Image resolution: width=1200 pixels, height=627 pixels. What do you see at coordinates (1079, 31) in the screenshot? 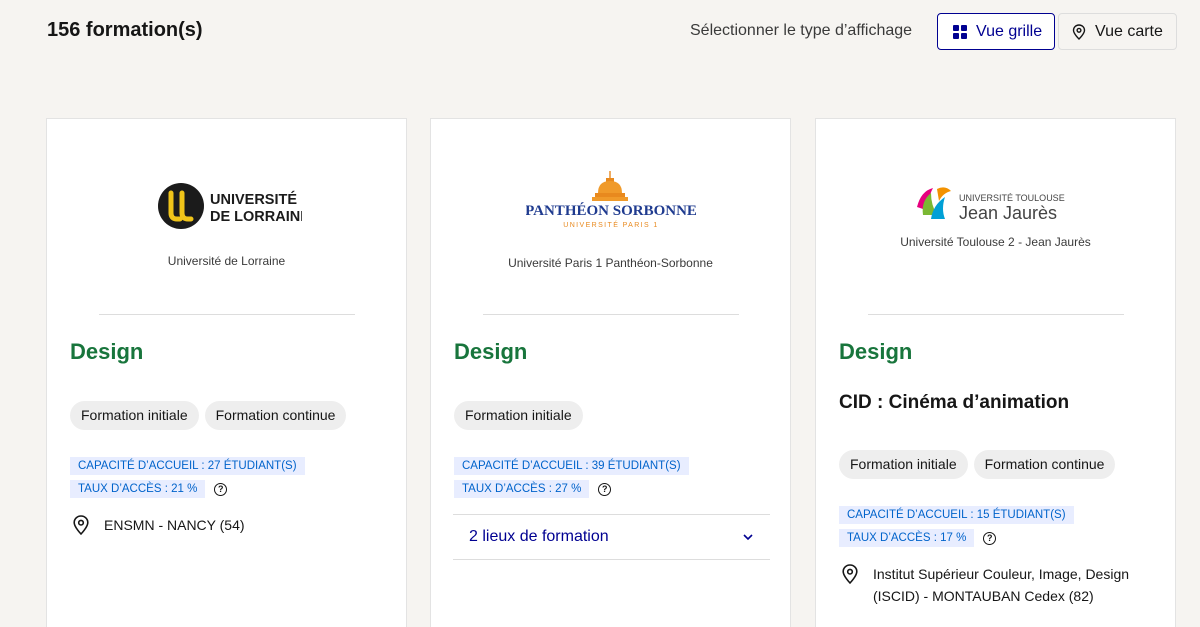
I see `map-pin-icon` at bounding box center [1079, 31].